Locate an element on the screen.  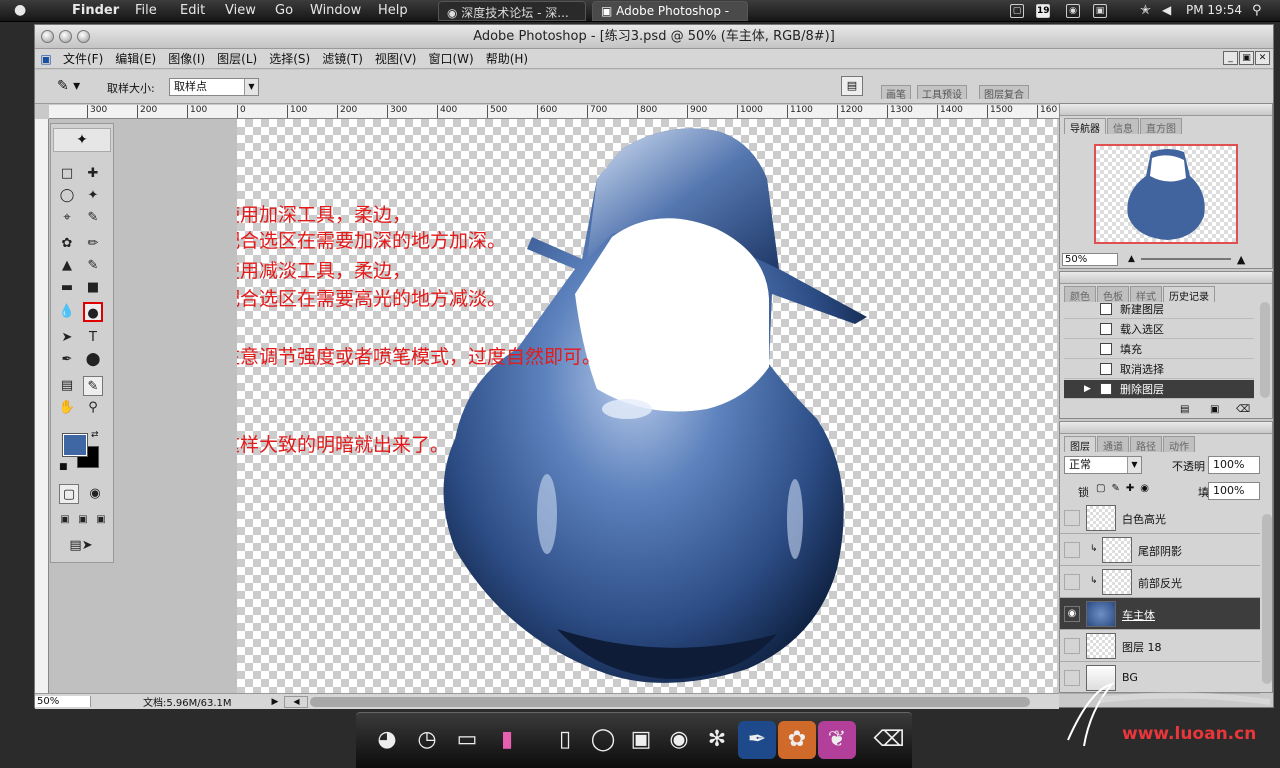
navigator-zoom-field: 50% is located at coordinates (1090, 259).